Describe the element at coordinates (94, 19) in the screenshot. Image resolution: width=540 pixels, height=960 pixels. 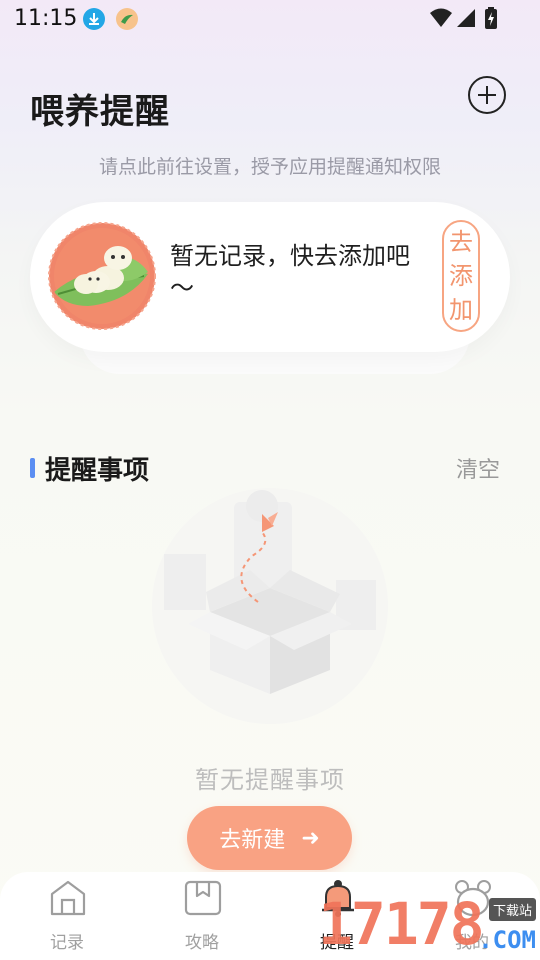
I see `download-icon` at that location.